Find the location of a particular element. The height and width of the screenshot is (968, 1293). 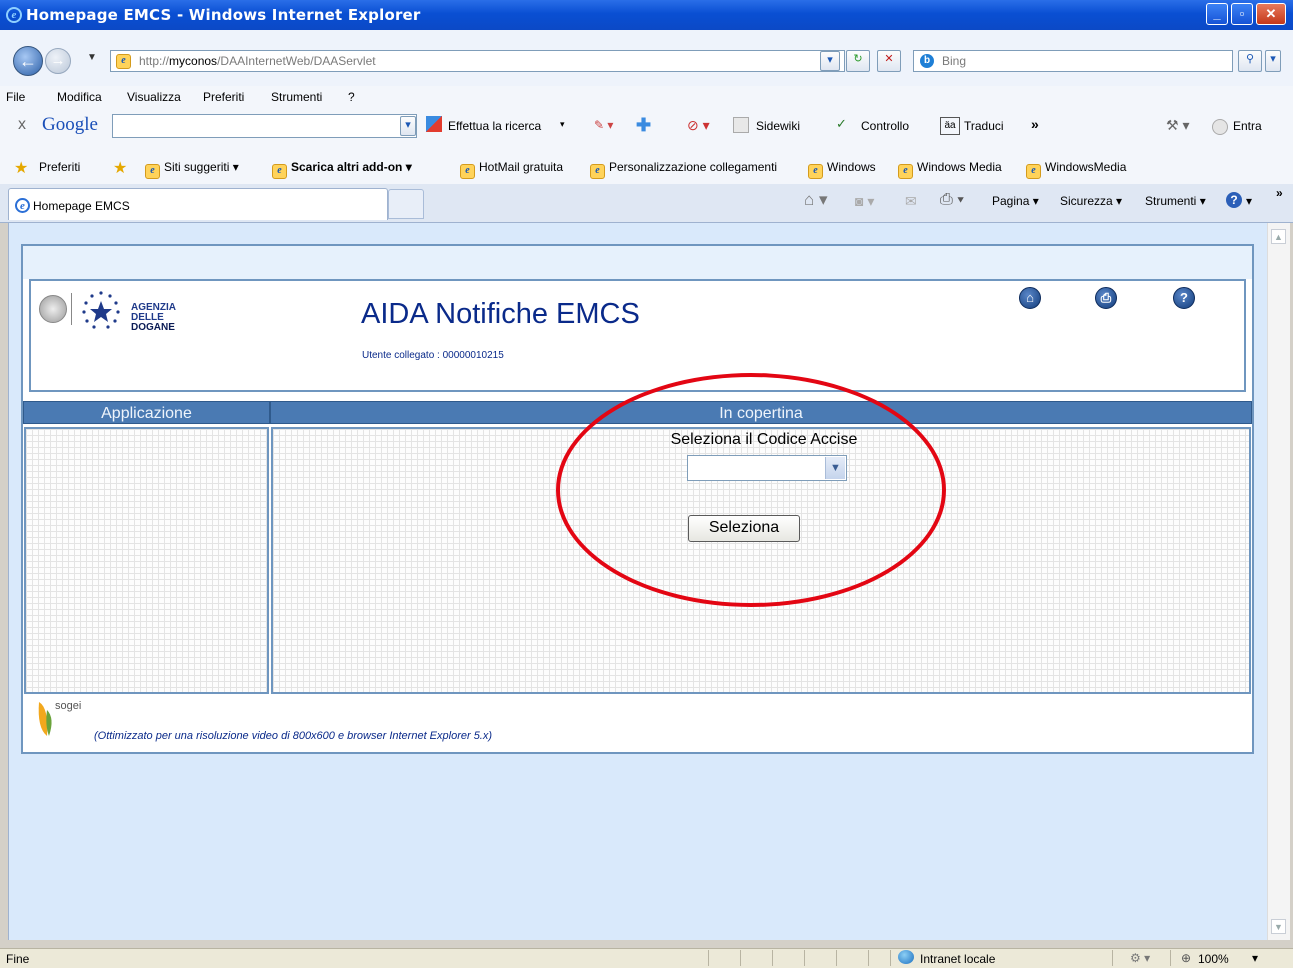

menu-modifica: Modifica is located at coordinates (79, 97).